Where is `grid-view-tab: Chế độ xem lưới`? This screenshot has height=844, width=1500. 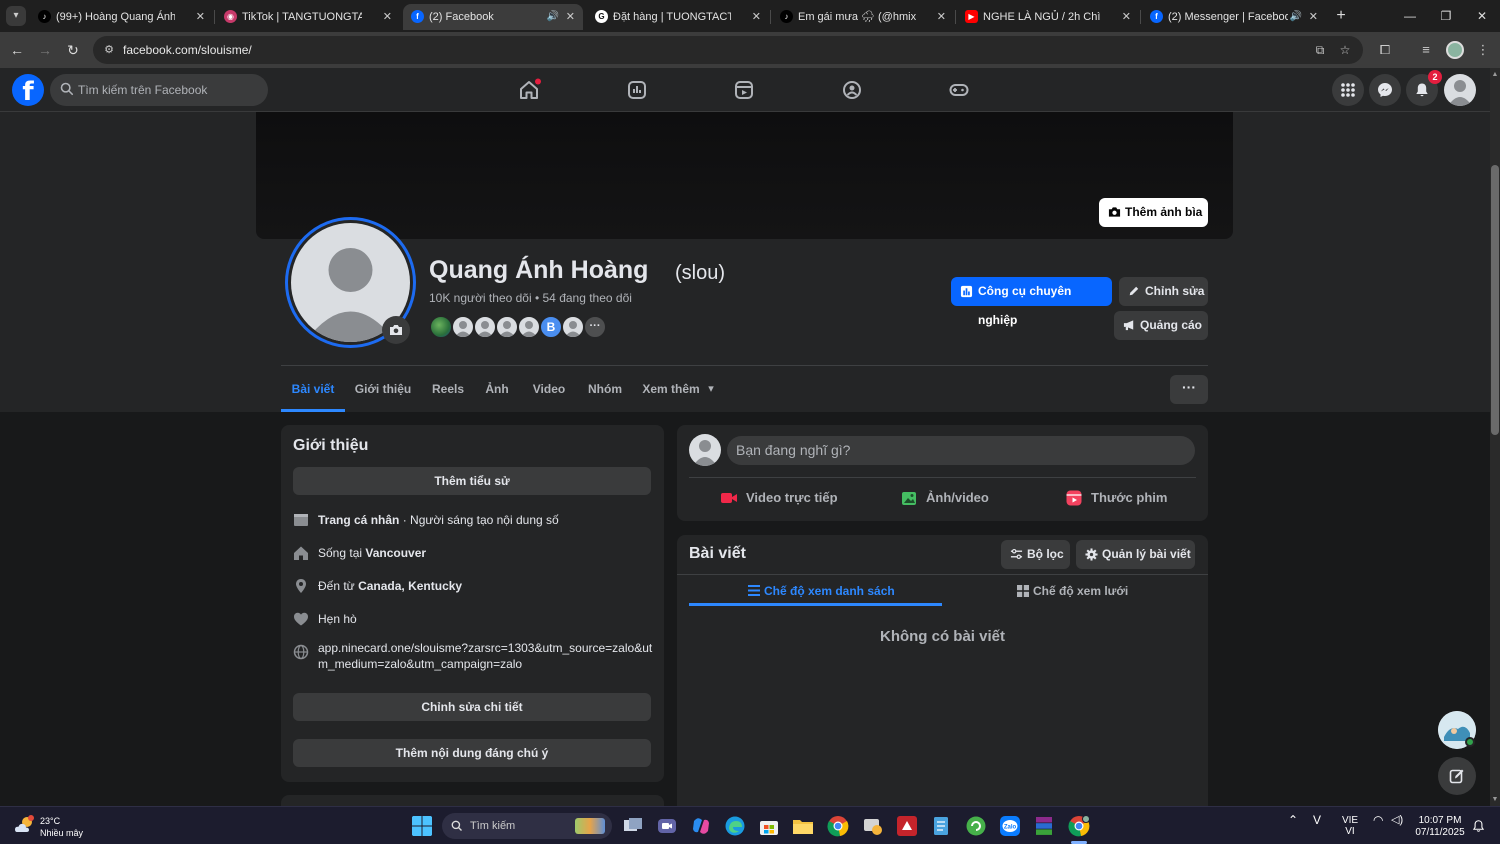
grid-view-tab: Chế độ xem lưới is located at coordinates (1072, 591).